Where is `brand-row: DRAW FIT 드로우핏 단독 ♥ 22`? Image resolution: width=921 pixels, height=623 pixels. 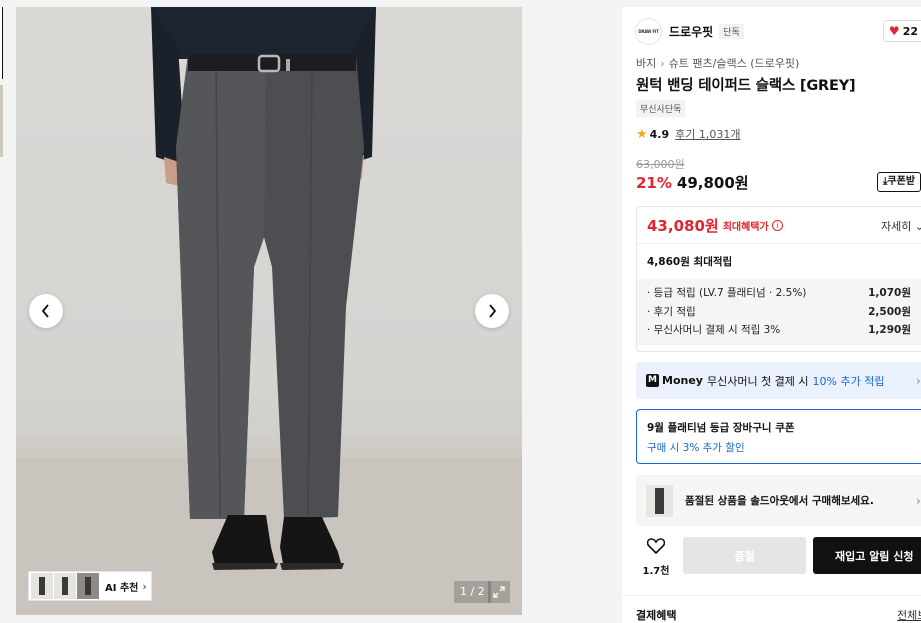
brand-row: DRAW FIT 드로우핏 단독 ♥ 22 is located at coordinates (778, 31).